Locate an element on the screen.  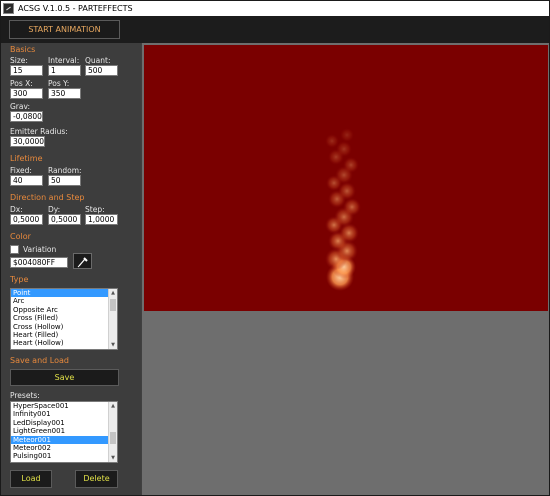
title-bar: ACSG V.1.0.5 - PARTEFFECTS is located at coordinates (275, 8).